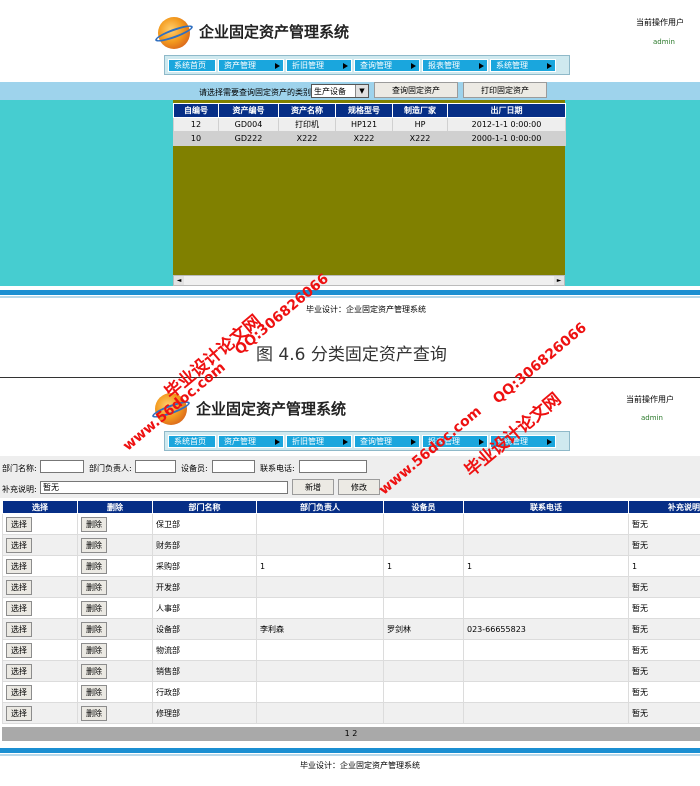 Image resolution: width=700 pixels, height=786 pixels. Describe the element at coordinates (369, 138) in the screenshot. I see `table-row: 10 GD222 X222 X222 X222 2000-1-1 0:00:00` at that location.